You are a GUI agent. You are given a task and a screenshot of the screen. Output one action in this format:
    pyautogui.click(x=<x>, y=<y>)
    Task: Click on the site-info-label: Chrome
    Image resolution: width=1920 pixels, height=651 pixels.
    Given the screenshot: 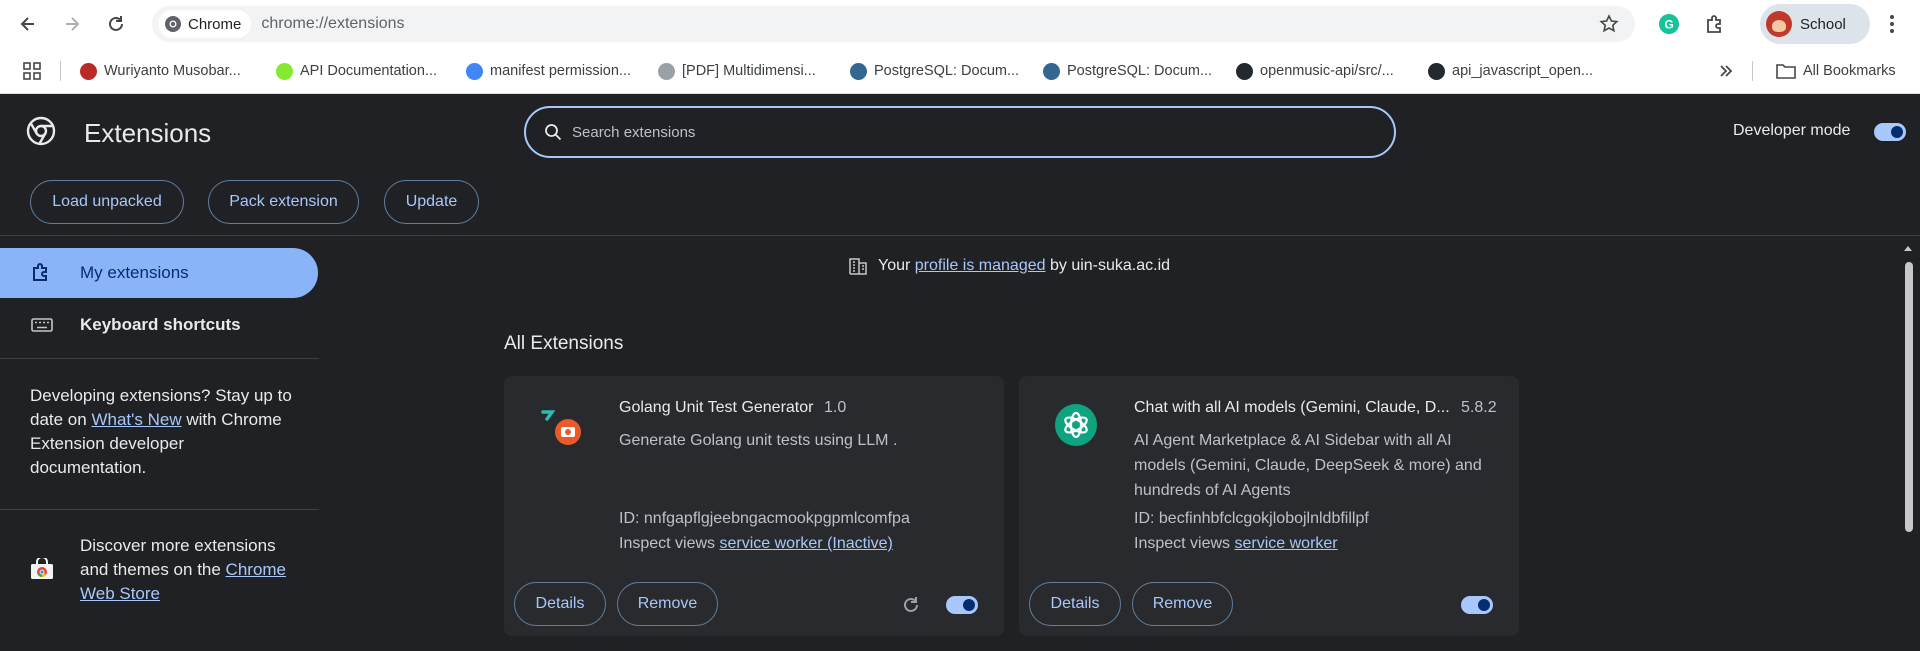 What is the action you would take?
    pyautogui.click(x=215, y=24)
    